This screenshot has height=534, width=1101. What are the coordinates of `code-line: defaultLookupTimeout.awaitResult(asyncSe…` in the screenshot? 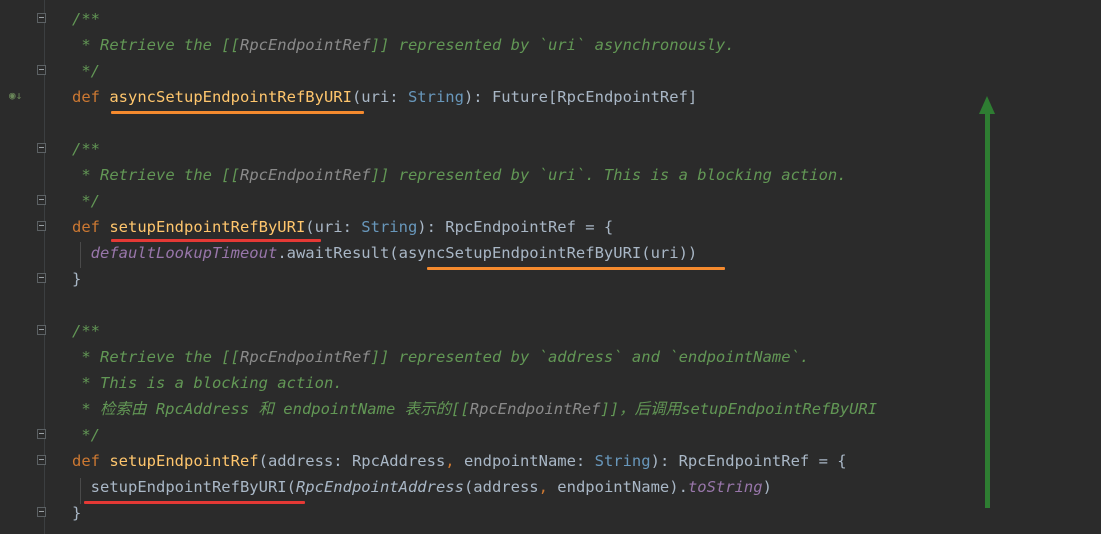 It's located at (550, 253).